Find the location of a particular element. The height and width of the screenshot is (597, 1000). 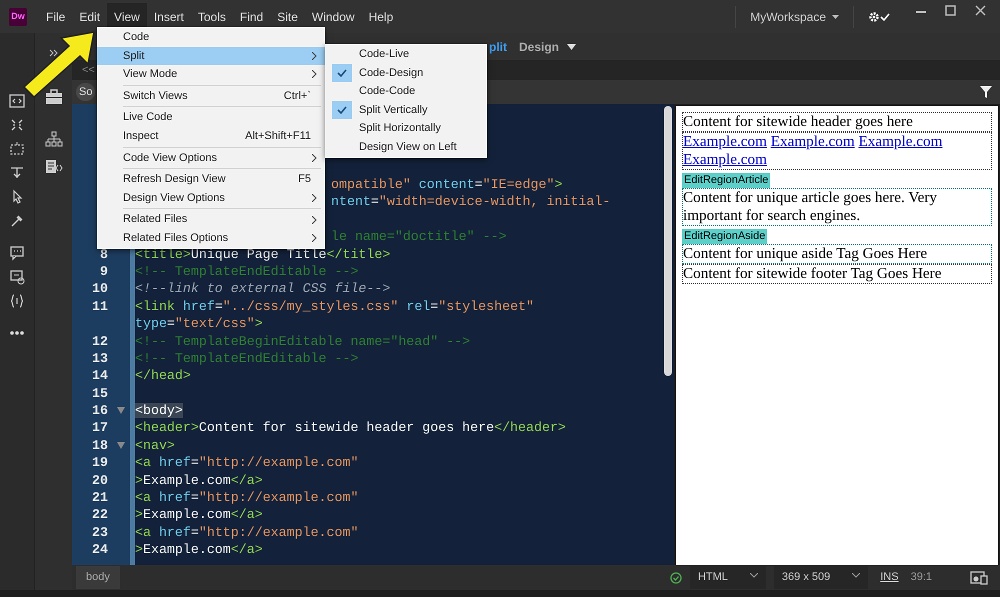

code-line: <link href="../css/my_styles.css" rel="stylesheet" is located at coordinates (334, 307).